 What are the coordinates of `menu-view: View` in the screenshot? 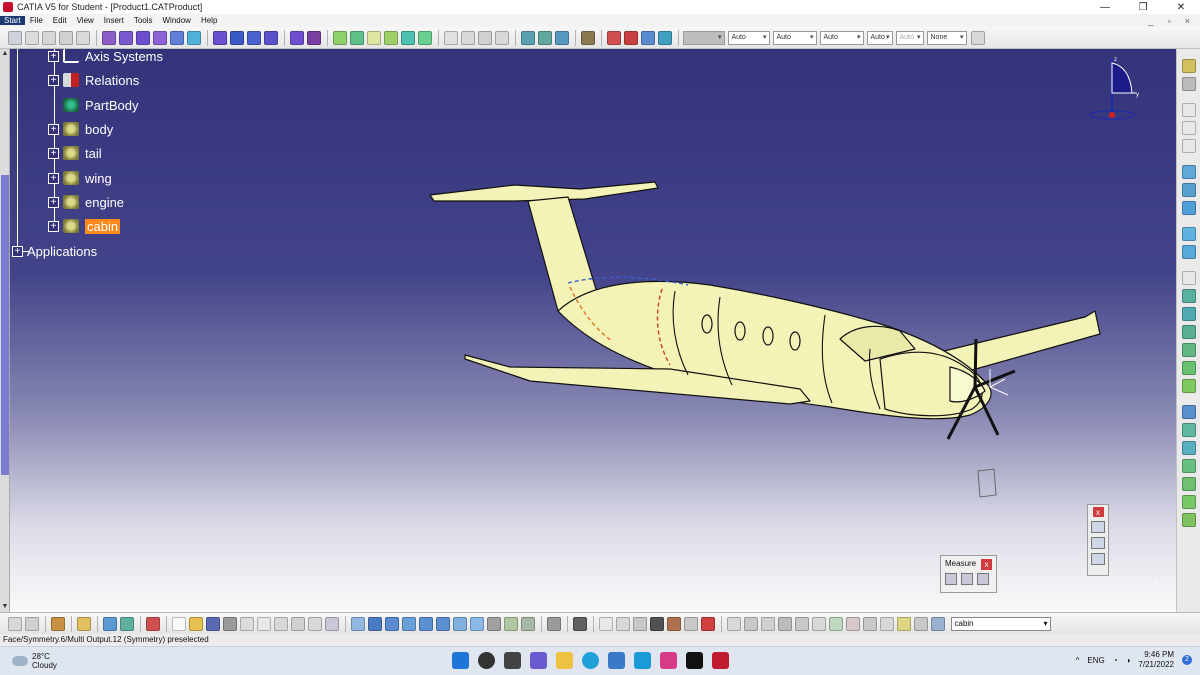 It's located at (85, 20).